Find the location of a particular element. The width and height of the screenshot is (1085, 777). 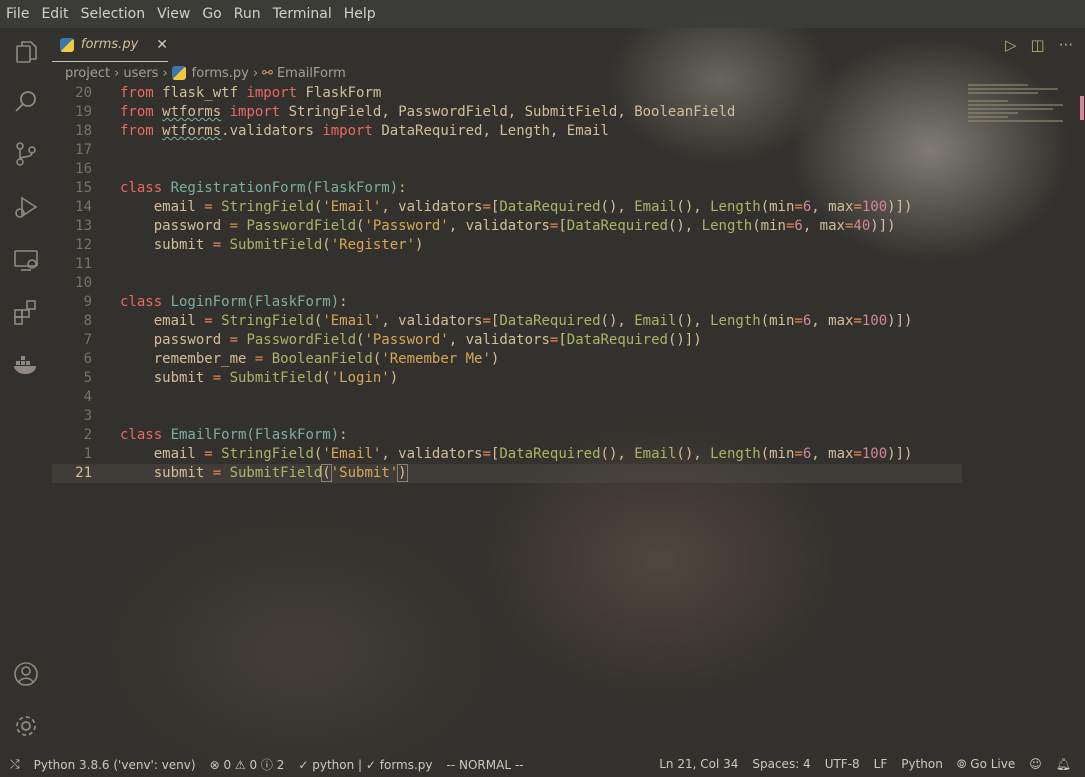

problems-count: ⊗ 0 ⚠ 0 ⓘ 2 is located at coordinates (247, 764).